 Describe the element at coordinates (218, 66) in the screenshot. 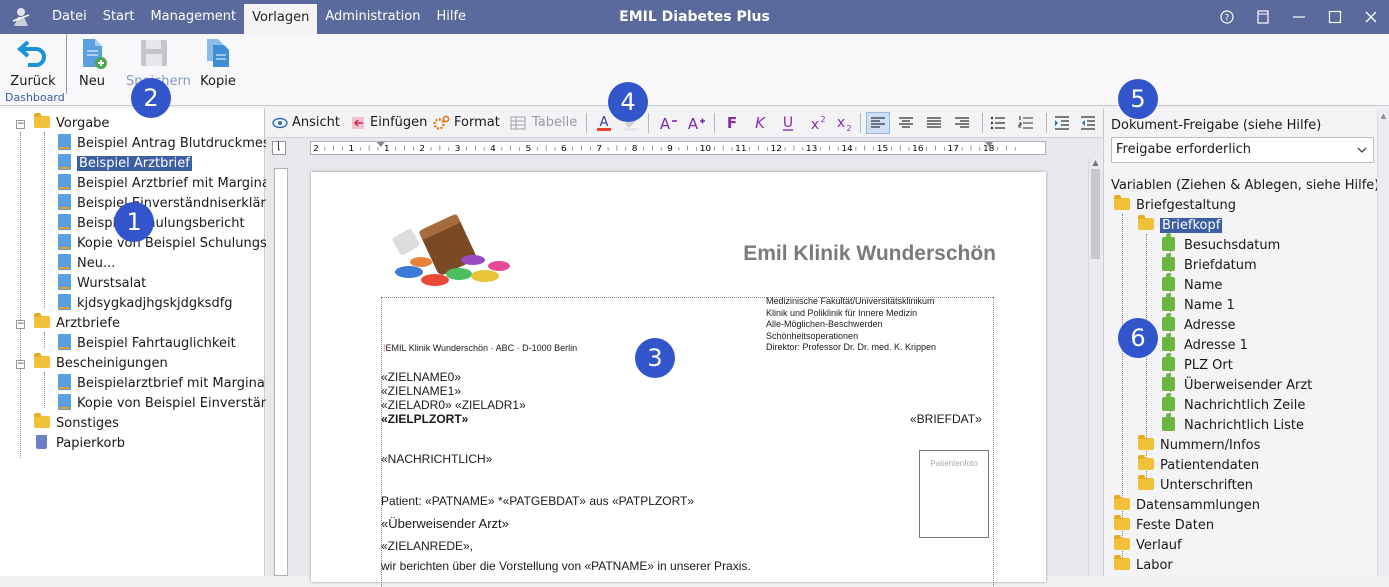

I see `copy-button: Kopie` at that location.